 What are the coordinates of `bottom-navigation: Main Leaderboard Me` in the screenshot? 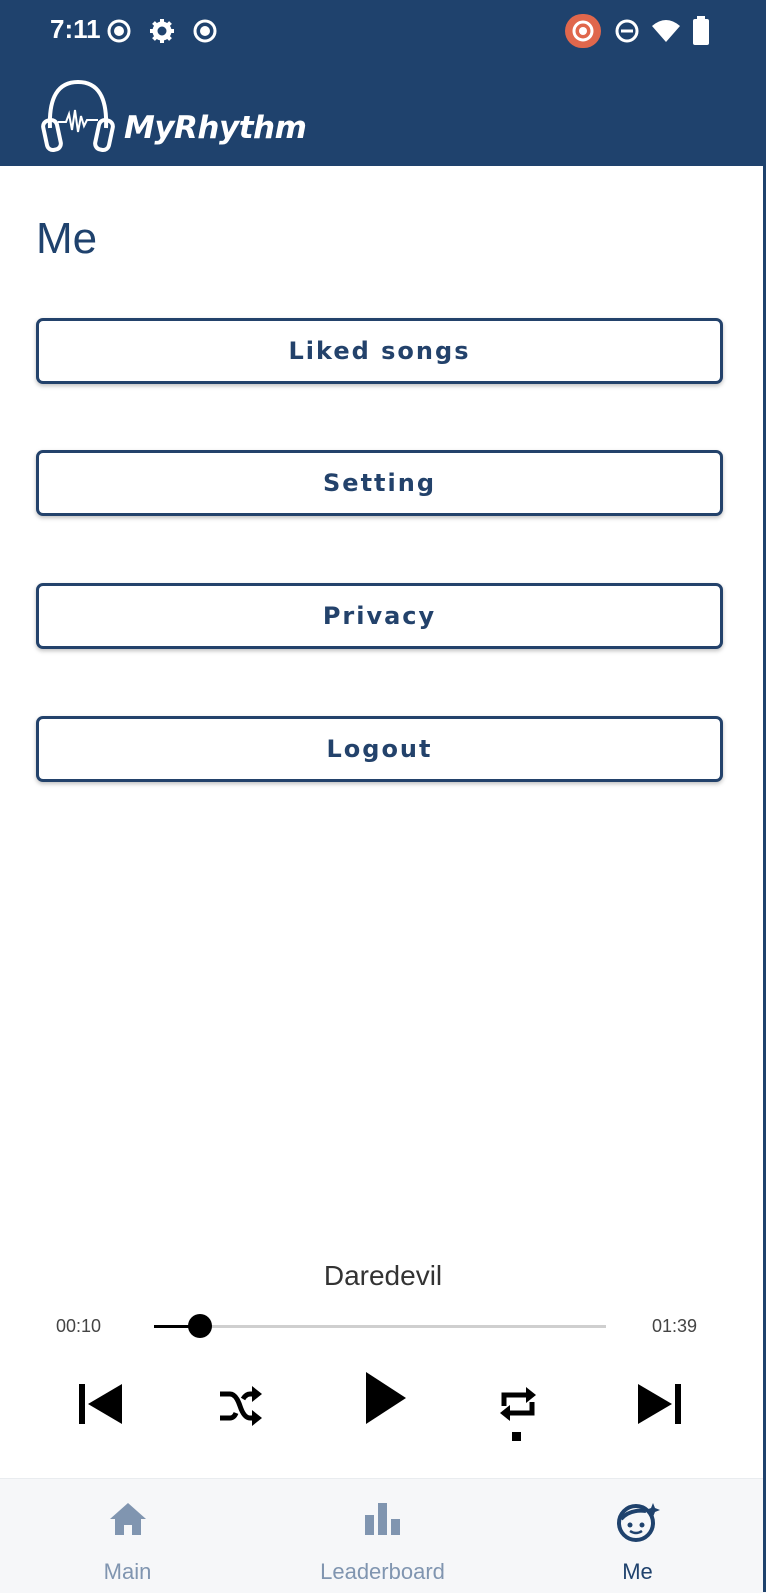 It's located at (383, 1535).